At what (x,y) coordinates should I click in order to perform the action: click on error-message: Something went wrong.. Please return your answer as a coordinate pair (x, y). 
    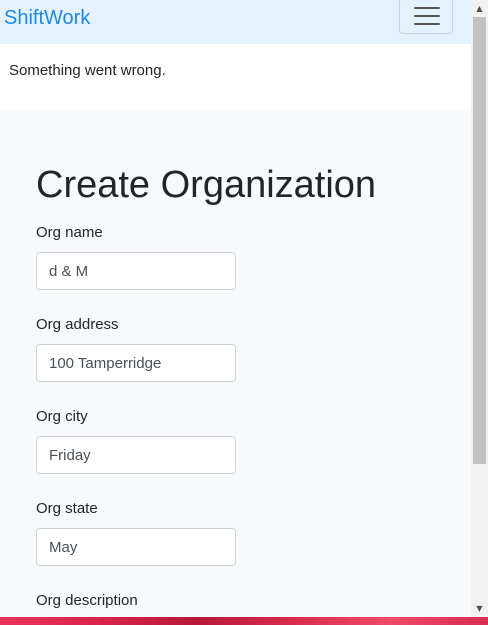
    Looking at the image, I should click on (87, 70).